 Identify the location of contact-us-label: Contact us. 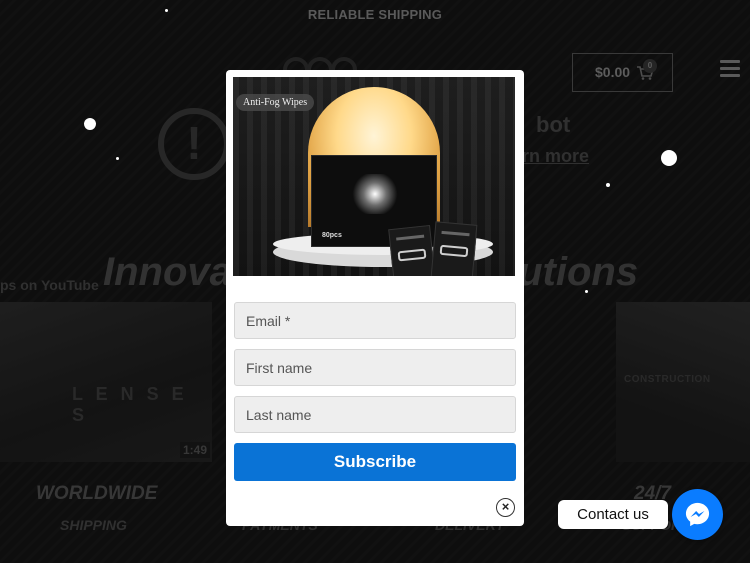
(613, 514).